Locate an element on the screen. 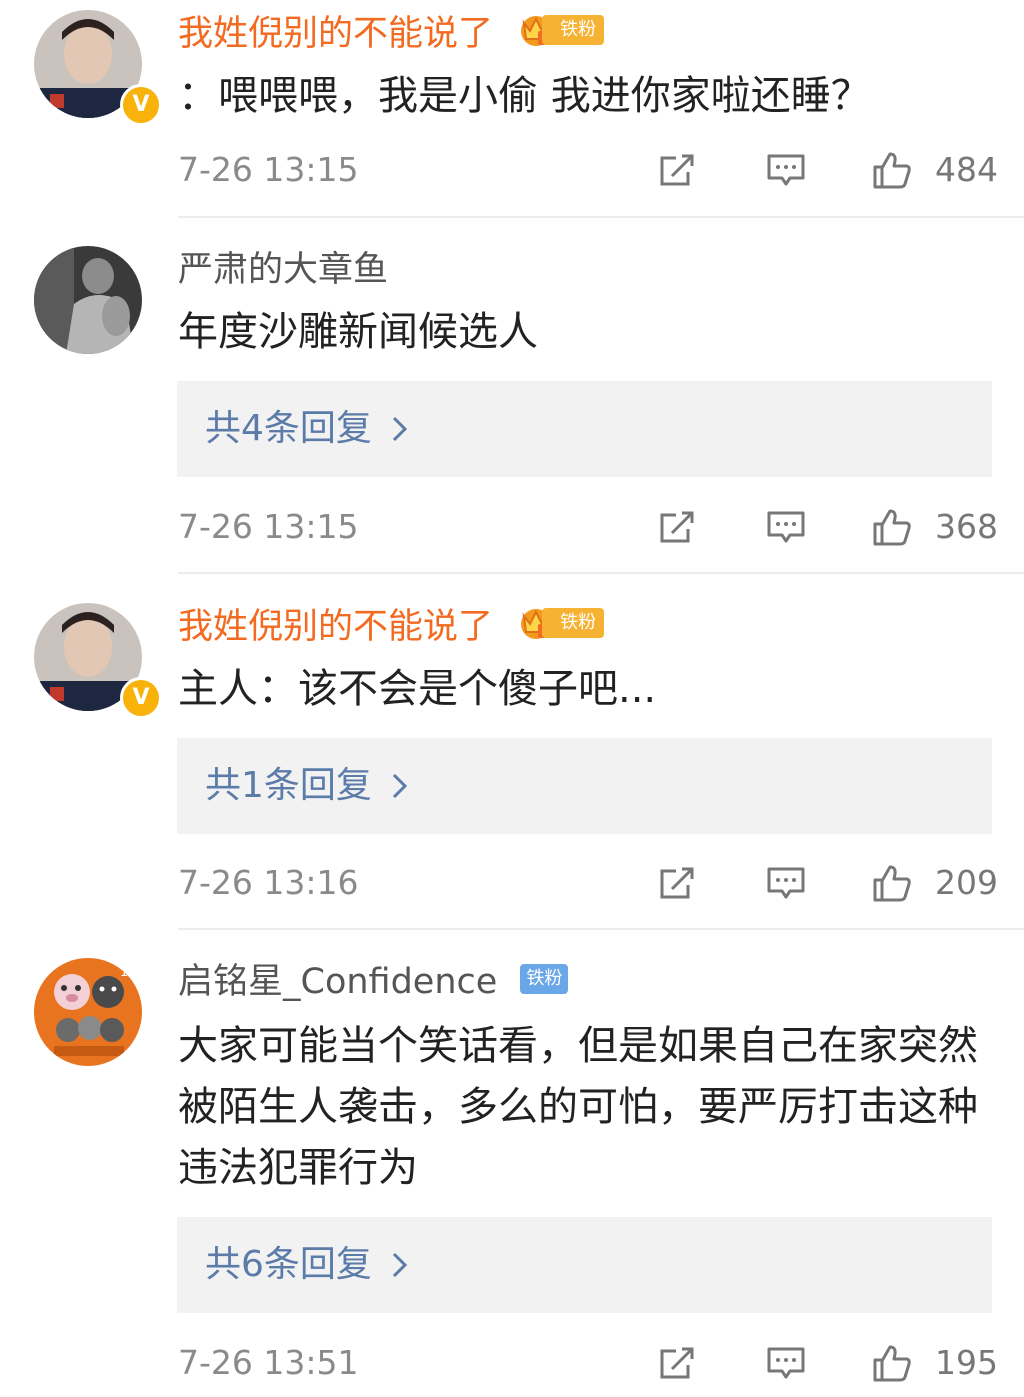 This screenshot has height=1397, width=1024. comment-text: 年度沙雕新闻候选人 is located at coordinates (358, 332).